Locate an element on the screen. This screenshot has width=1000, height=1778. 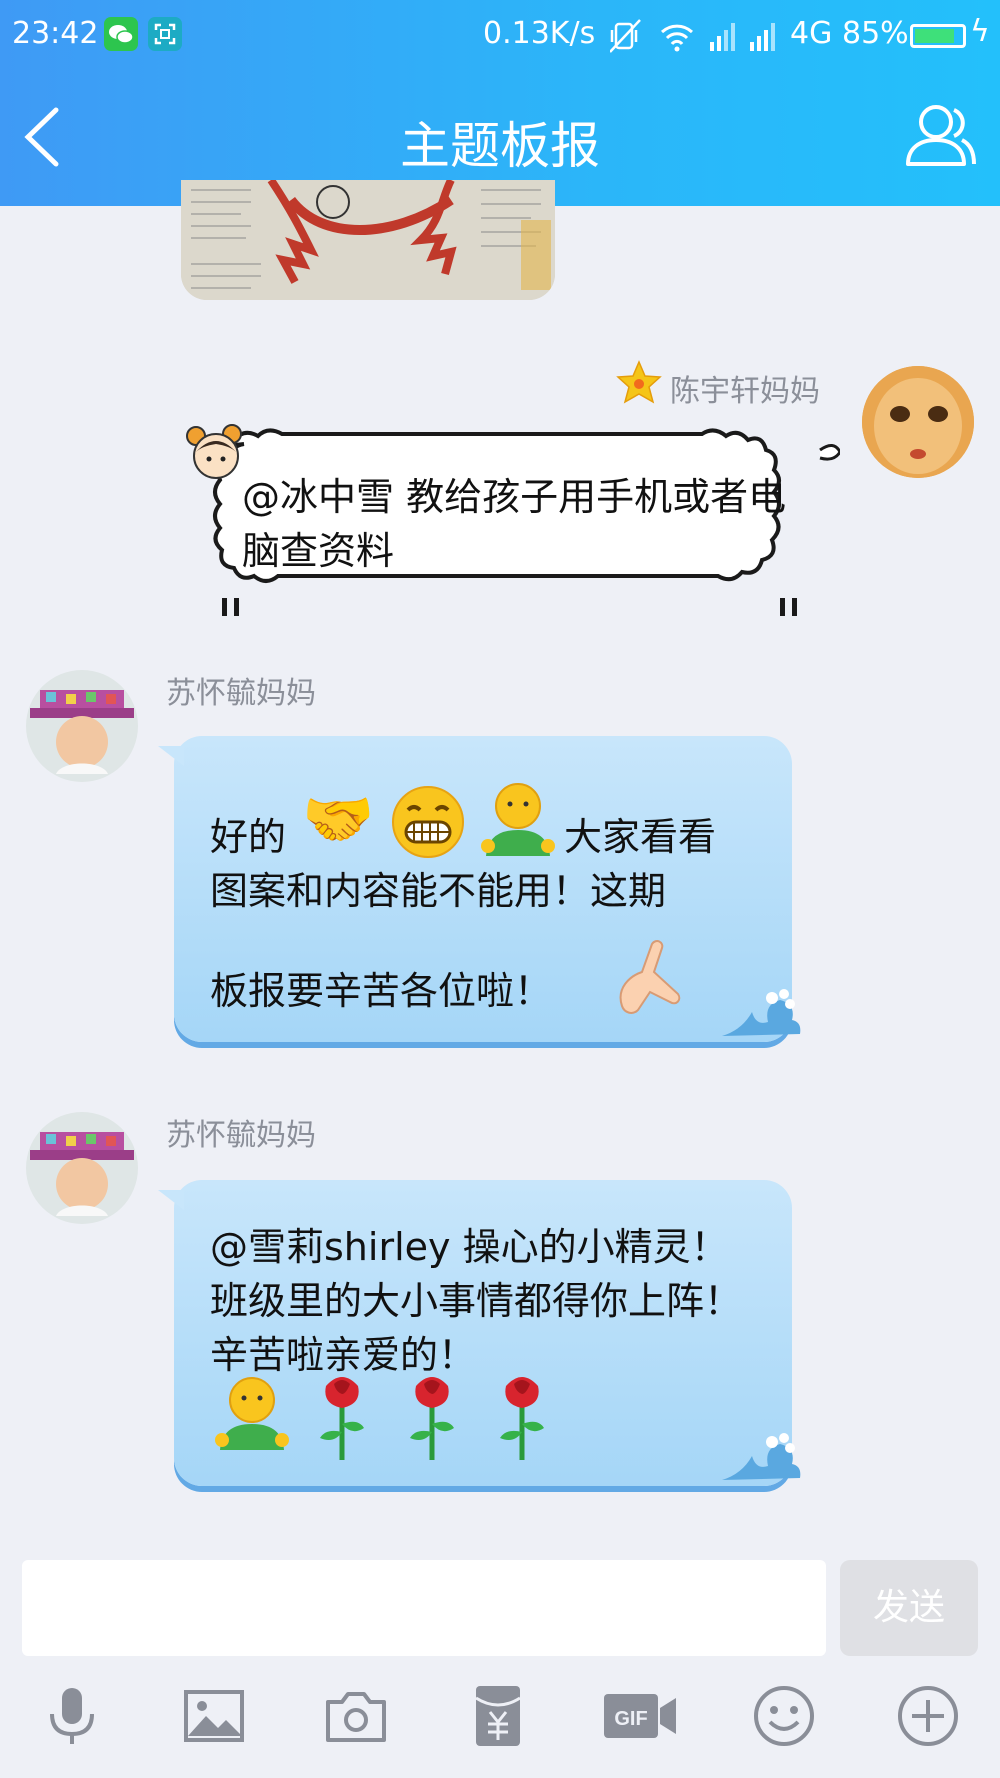
svg-text: GIF is located at coordinates (630, 1719).